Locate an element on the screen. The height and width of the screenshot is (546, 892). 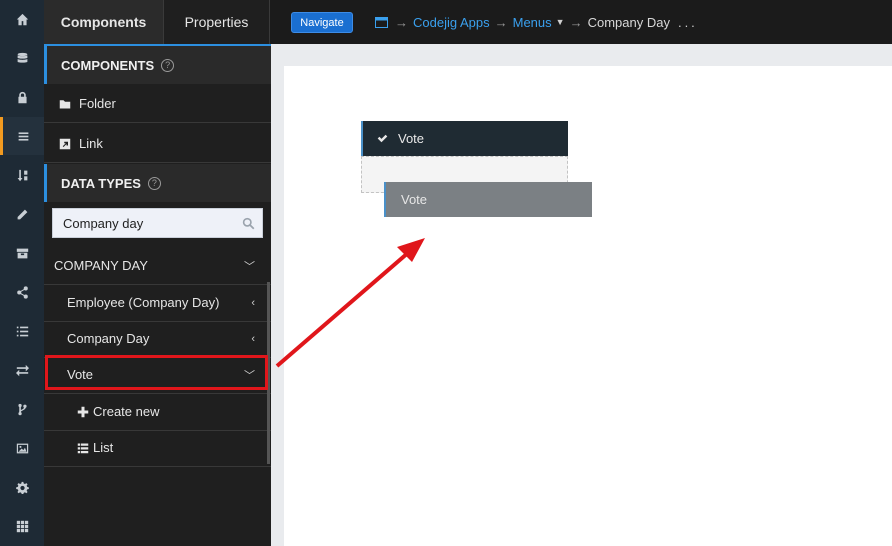
menu-item-label: Vote is located at coordinates (411, 138).